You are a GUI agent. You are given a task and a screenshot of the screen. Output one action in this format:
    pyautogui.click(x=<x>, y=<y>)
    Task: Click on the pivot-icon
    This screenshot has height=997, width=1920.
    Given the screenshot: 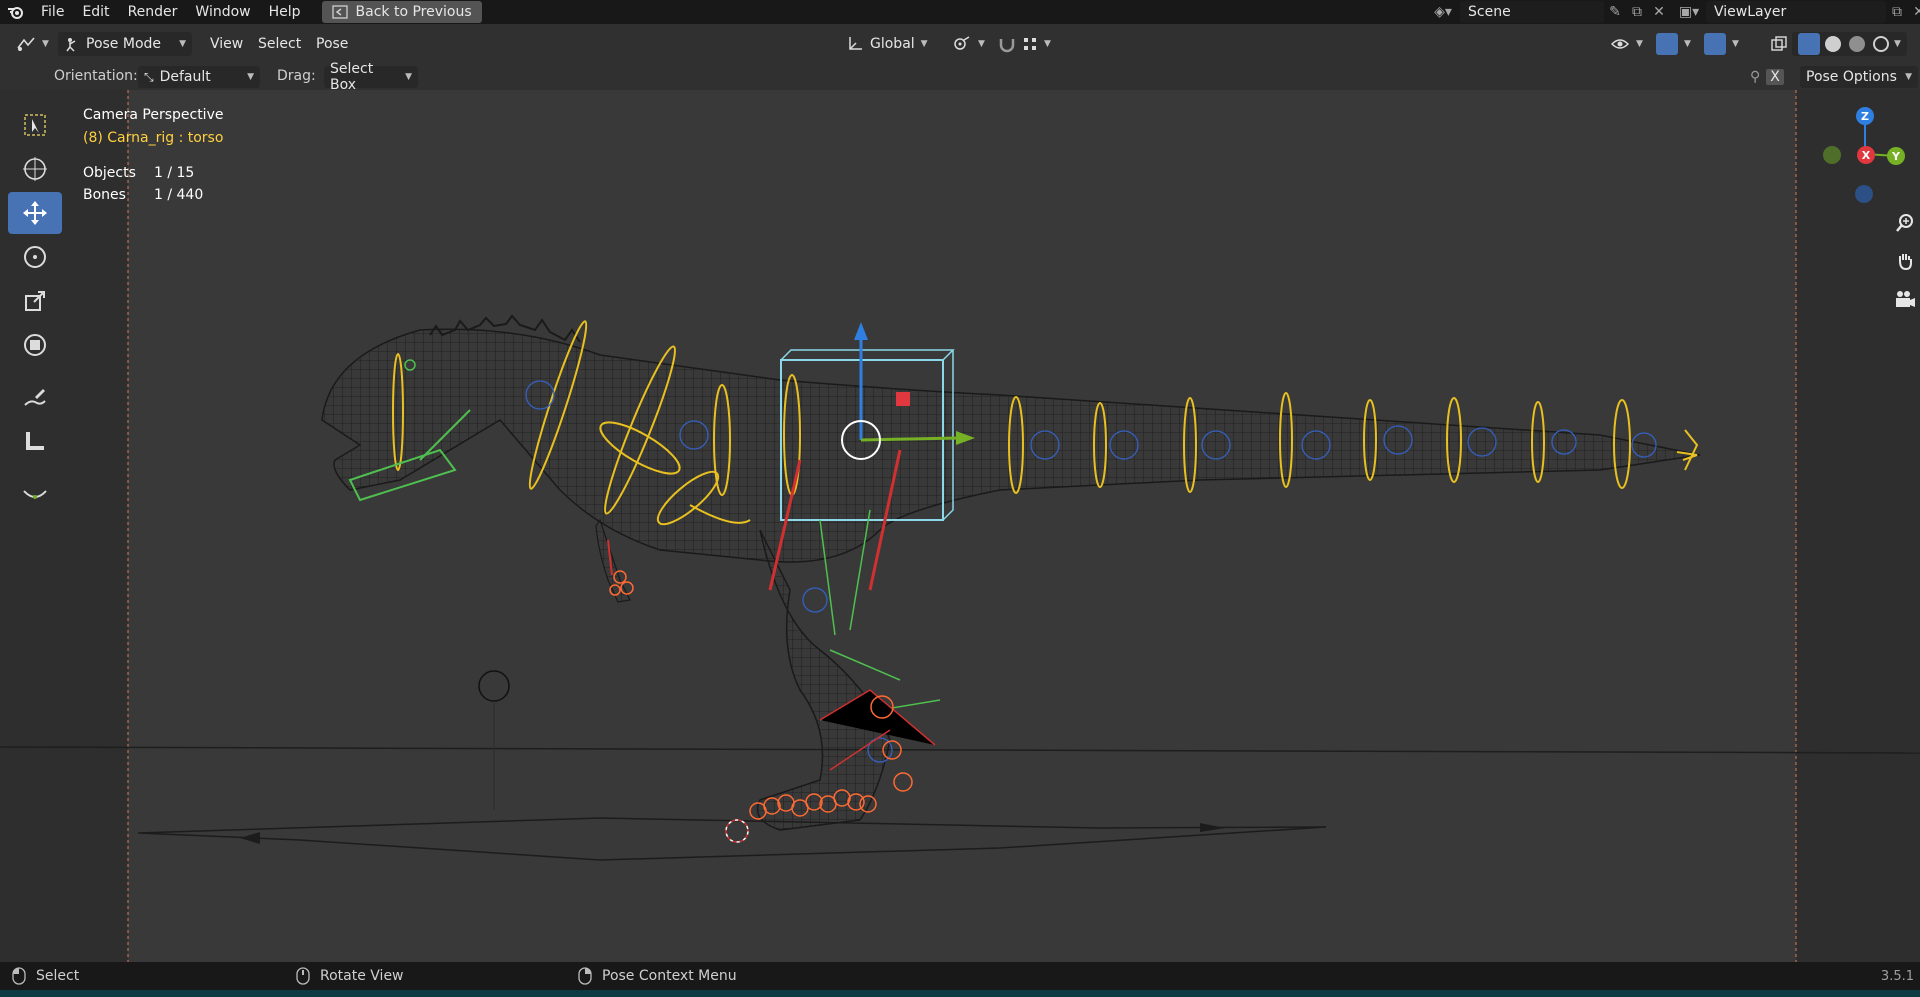 What is the action you would take?
    pyautogui.click(x=962, y=43)
    